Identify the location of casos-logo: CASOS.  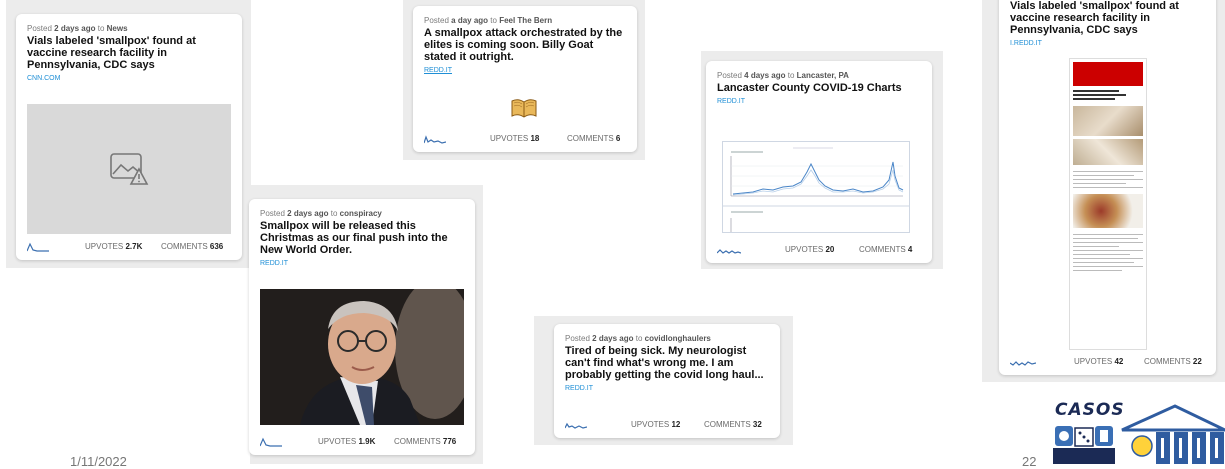
(1088, 432).